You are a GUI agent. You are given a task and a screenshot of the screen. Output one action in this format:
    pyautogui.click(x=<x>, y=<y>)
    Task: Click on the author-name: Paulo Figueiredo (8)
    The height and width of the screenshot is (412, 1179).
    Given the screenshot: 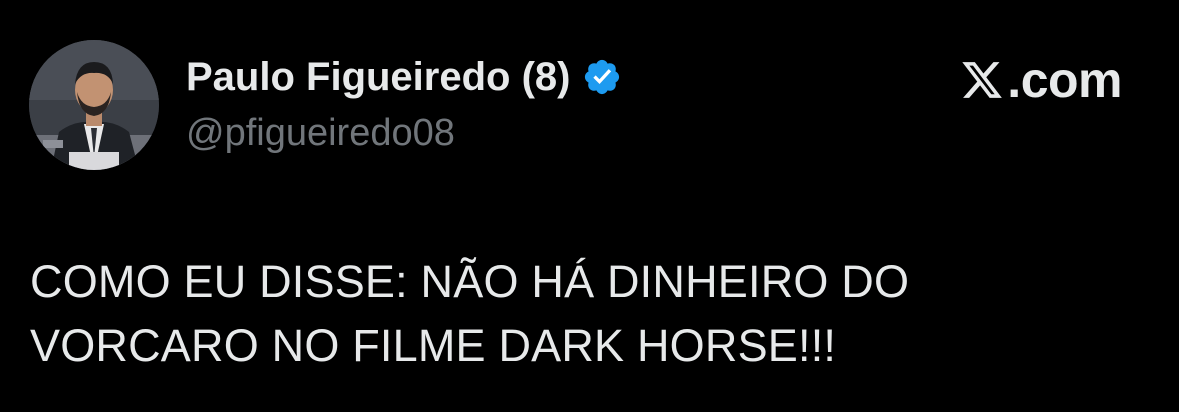 What is the action you would take?
    pyautogui.click(x=404, y=77)
    